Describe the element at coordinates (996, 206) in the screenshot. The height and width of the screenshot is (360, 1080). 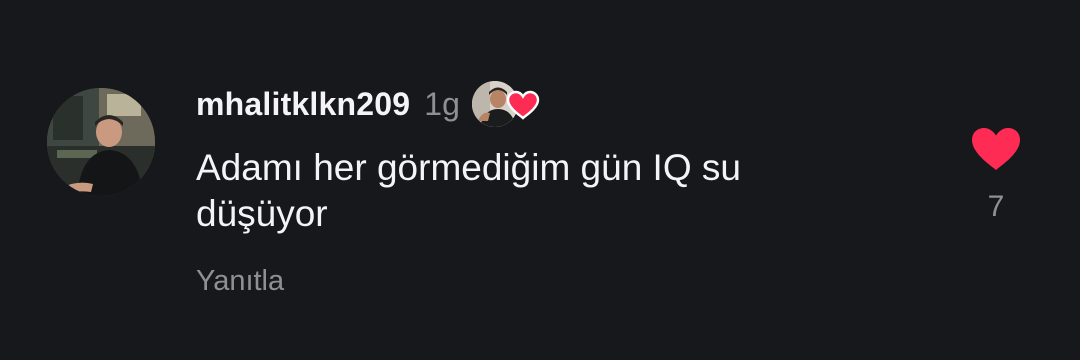
I see `like-count: 7` at that location.